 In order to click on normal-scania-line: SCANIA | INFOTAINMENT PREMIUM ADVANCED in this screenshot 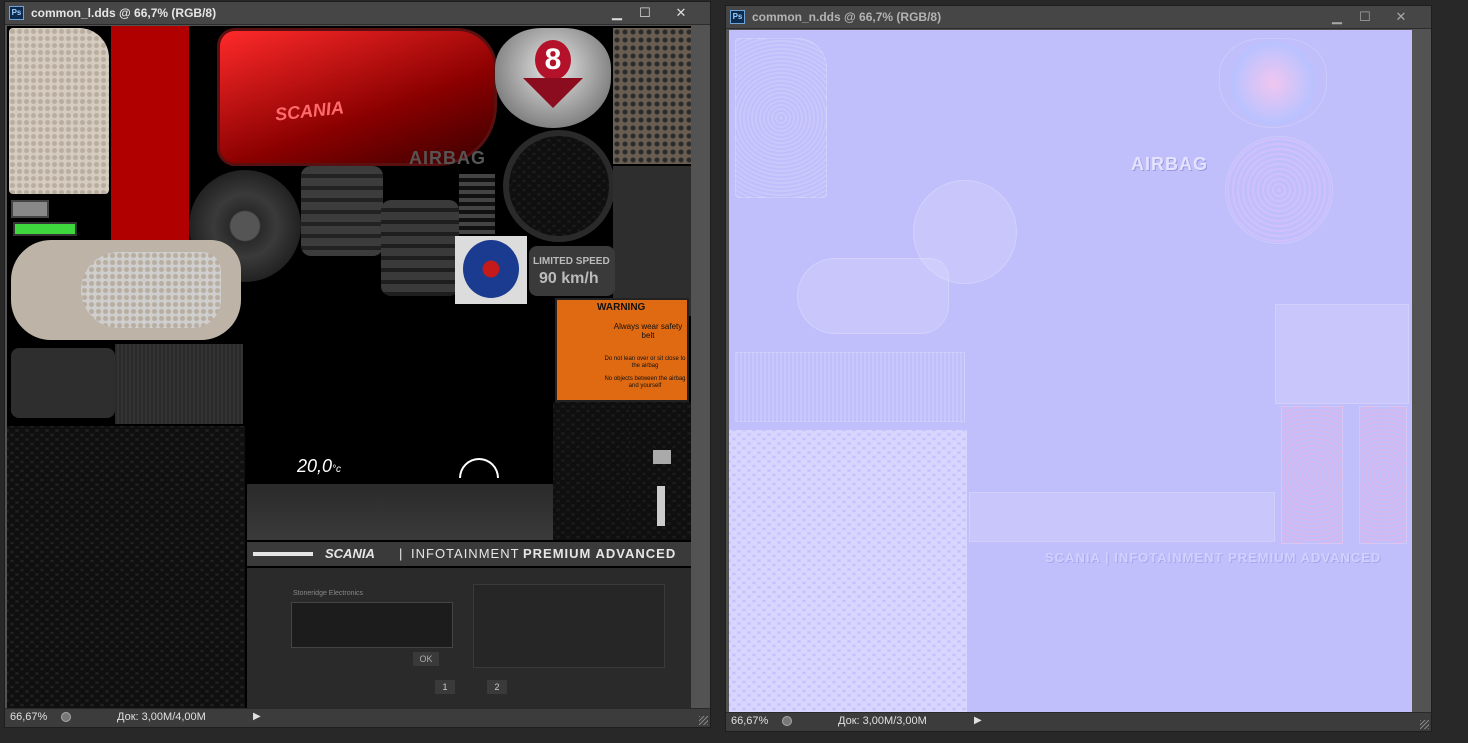, I will do `click(1213, 557)`.